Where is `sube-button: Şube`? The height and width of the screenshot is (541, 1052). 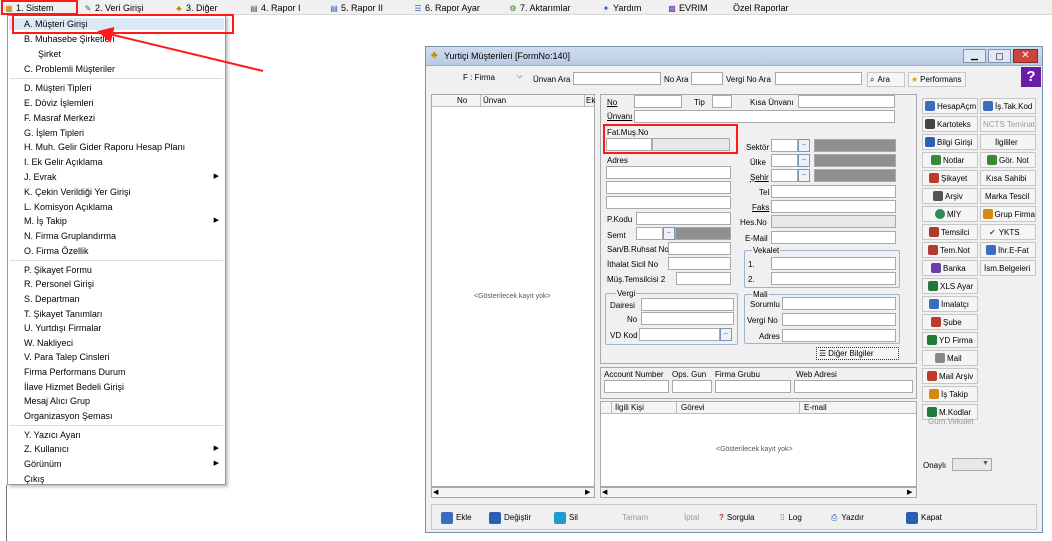
sube-button: Şube is located at coordinates (950, 322).